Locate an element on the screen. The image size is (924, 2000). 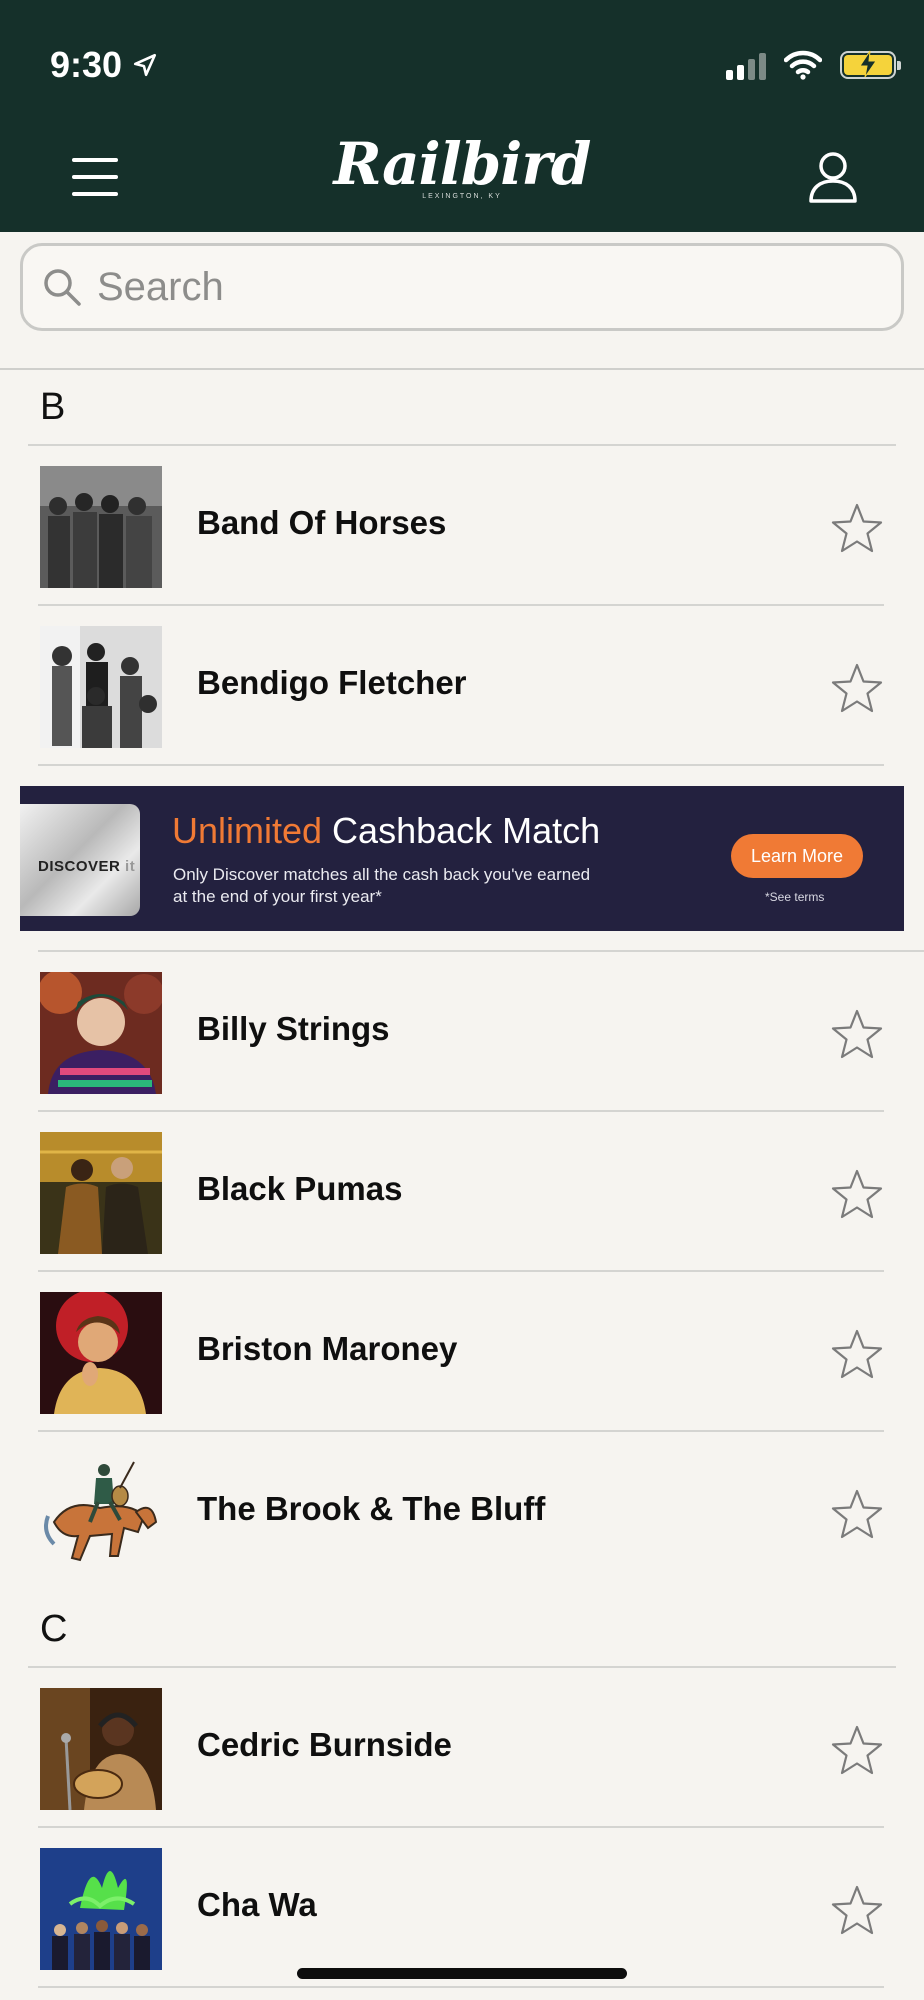
status-time: 9:30 is located at coordinates (104, 65).